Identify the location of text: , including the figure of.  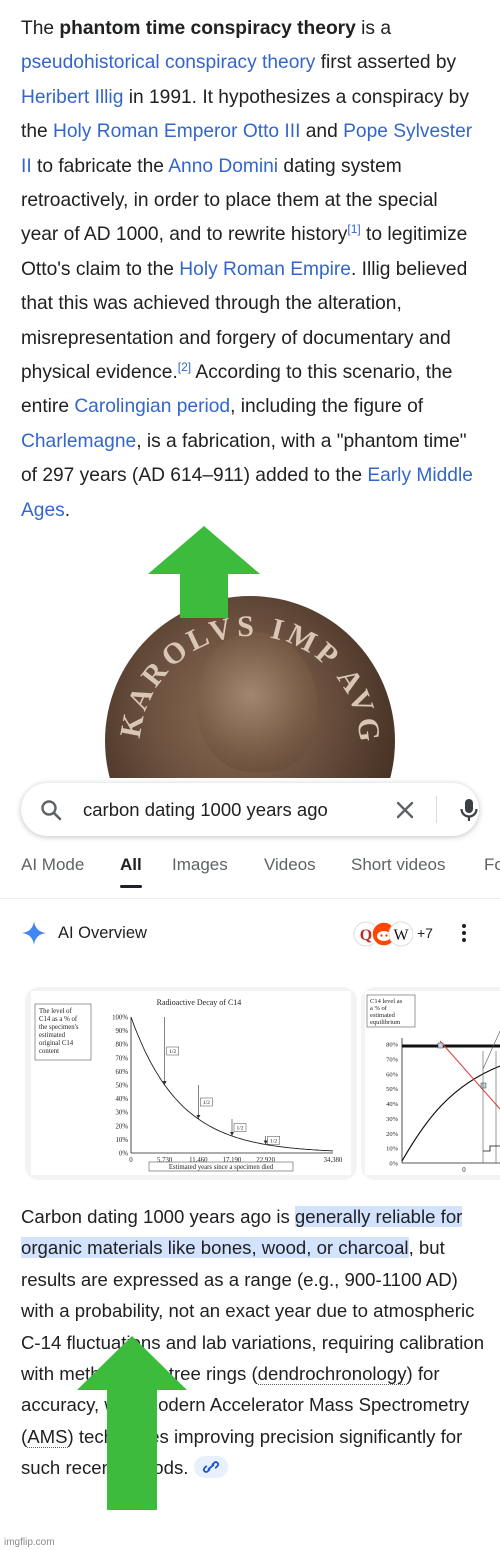
(326, 406).